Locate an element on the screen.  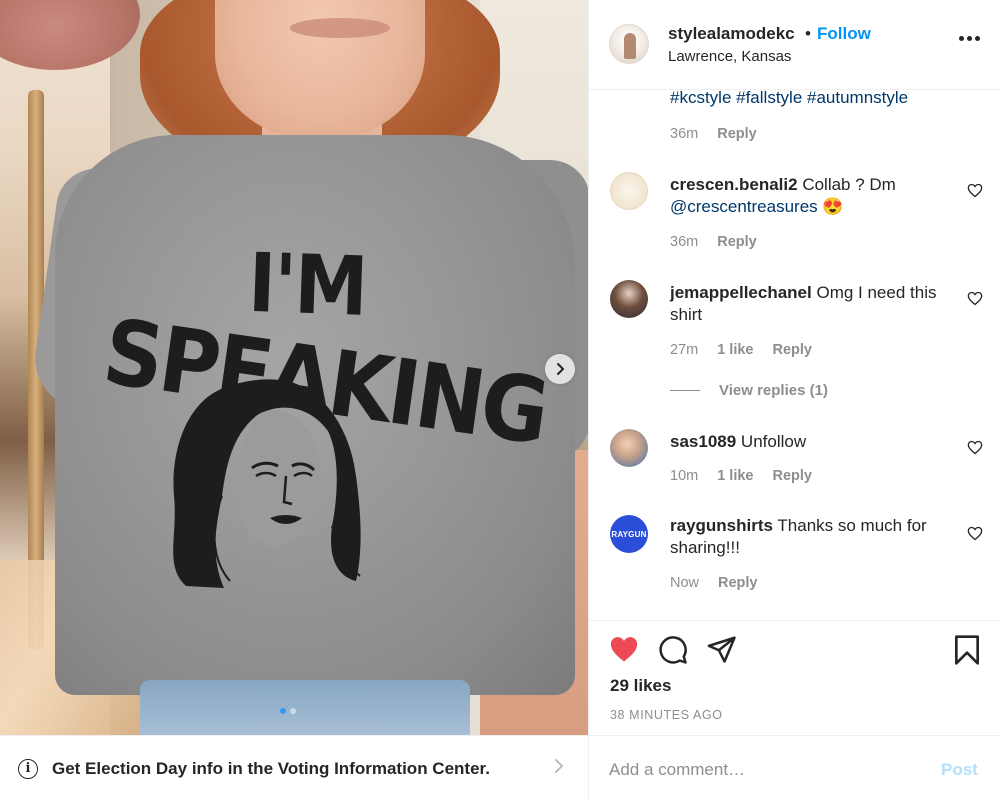
post-timestamp: 38 MINUTES AGO is located at coordinates (666, 715).